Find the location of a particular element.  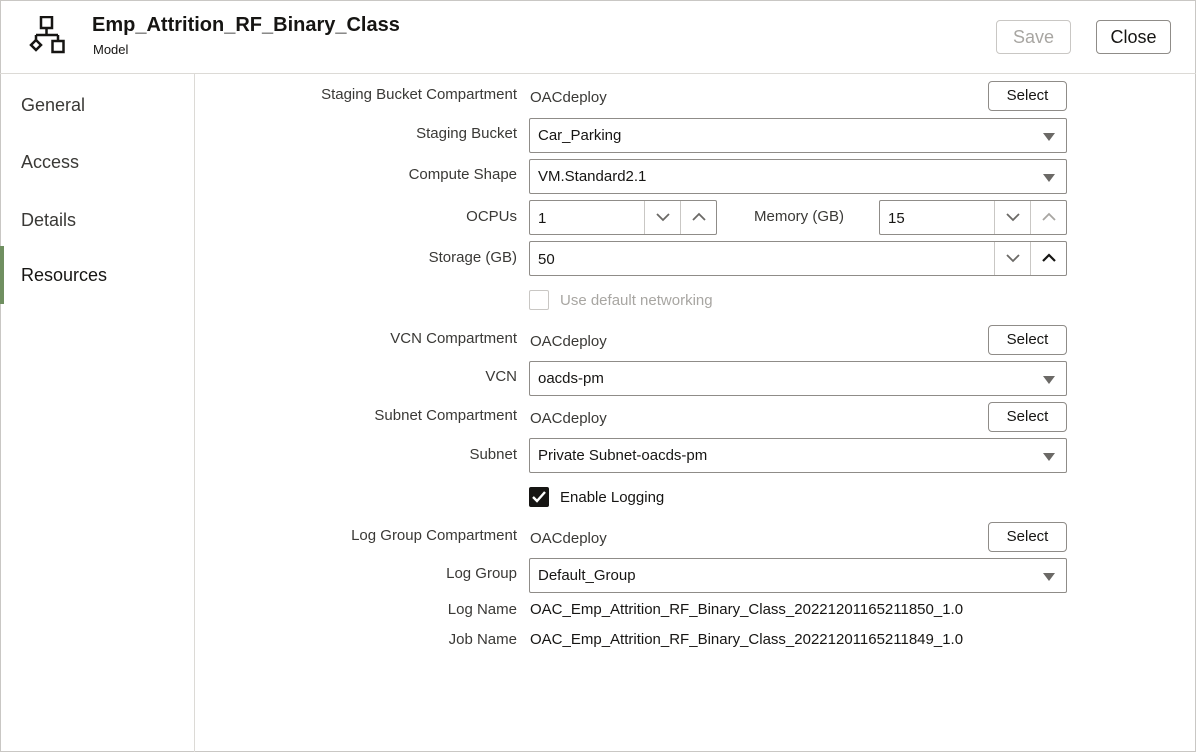

sidebar-item-access: Access is located at coordinates (97, 162).